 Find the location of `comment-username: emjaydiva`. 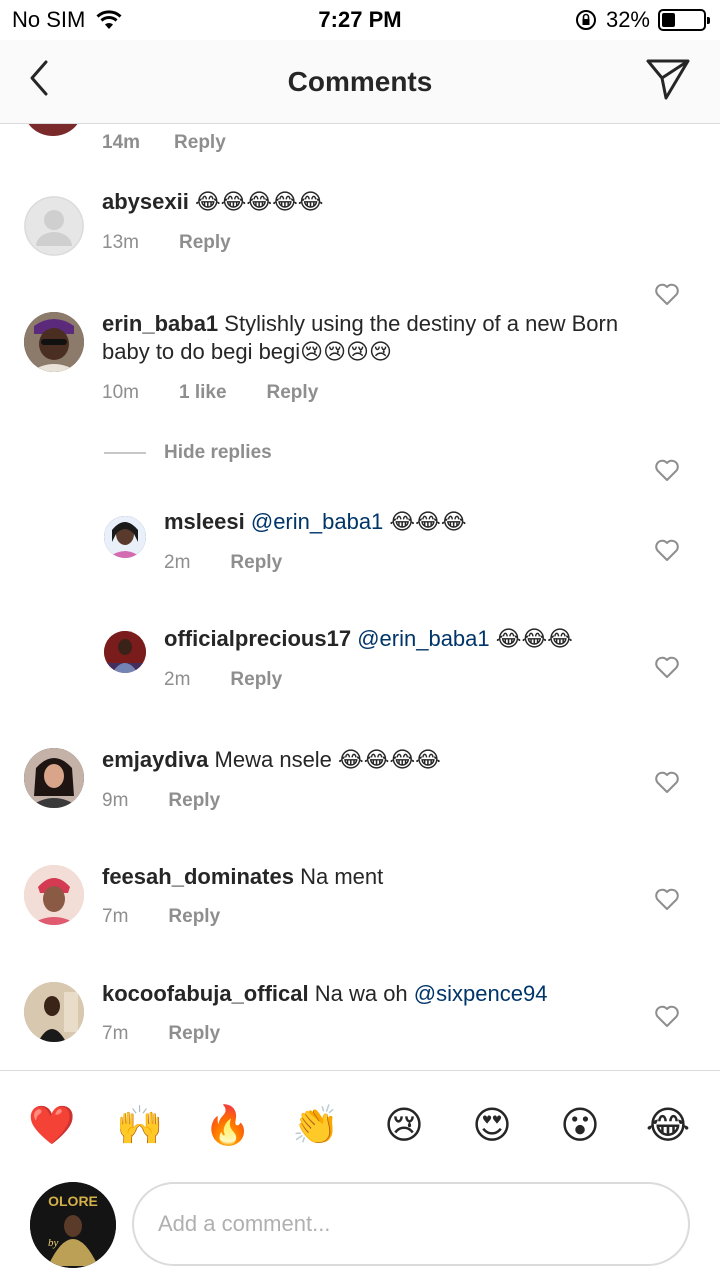

comment-username: emjaydiva is located at coordinates (155, 759).